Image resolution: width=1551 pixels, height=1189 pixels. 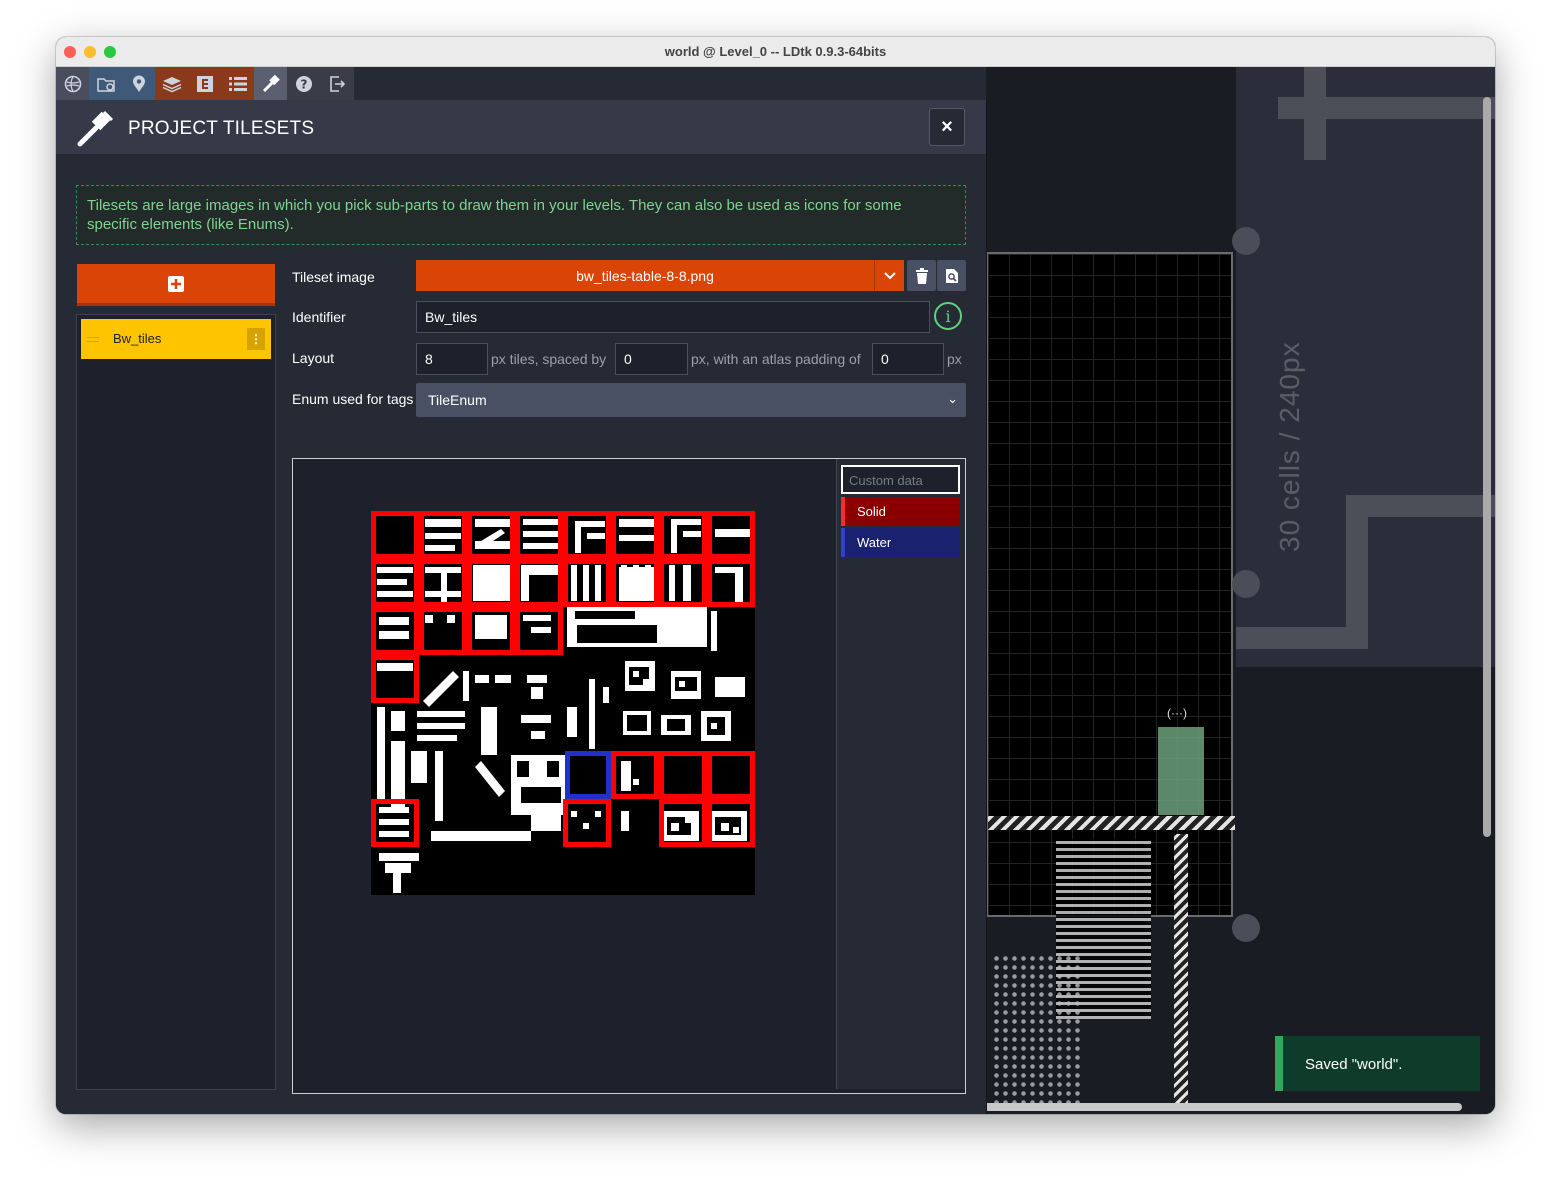 I want to click on padding-input, so click(x=908, y=359).